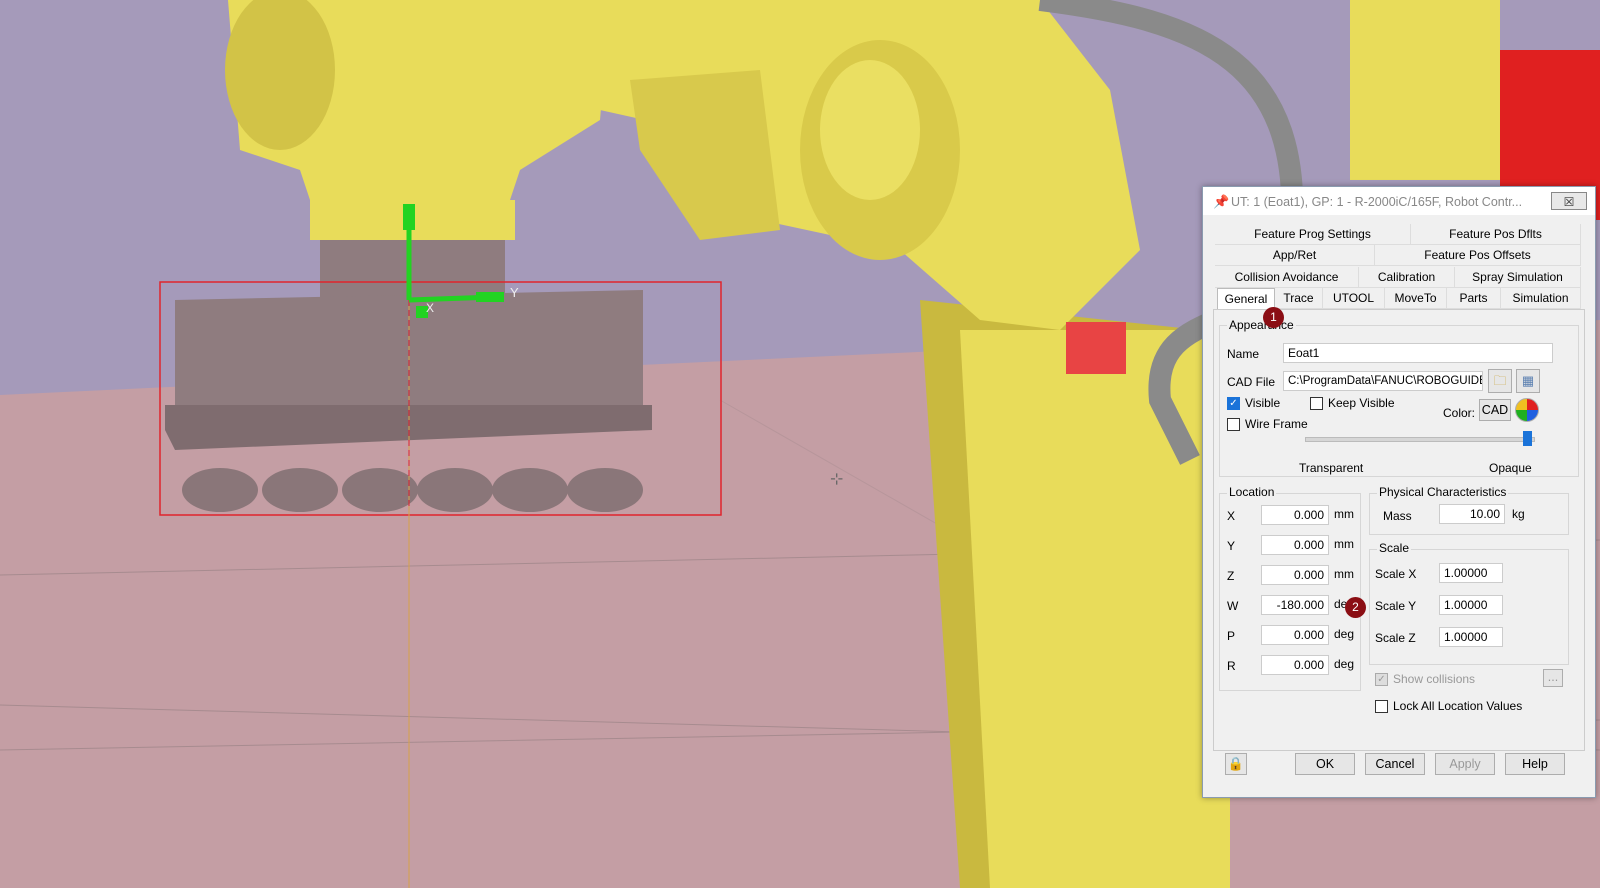 The image size is (1600, 888). Describe the element at coordinates (409, 217) in the screenshot. I see `z-axis-tip` at that location.